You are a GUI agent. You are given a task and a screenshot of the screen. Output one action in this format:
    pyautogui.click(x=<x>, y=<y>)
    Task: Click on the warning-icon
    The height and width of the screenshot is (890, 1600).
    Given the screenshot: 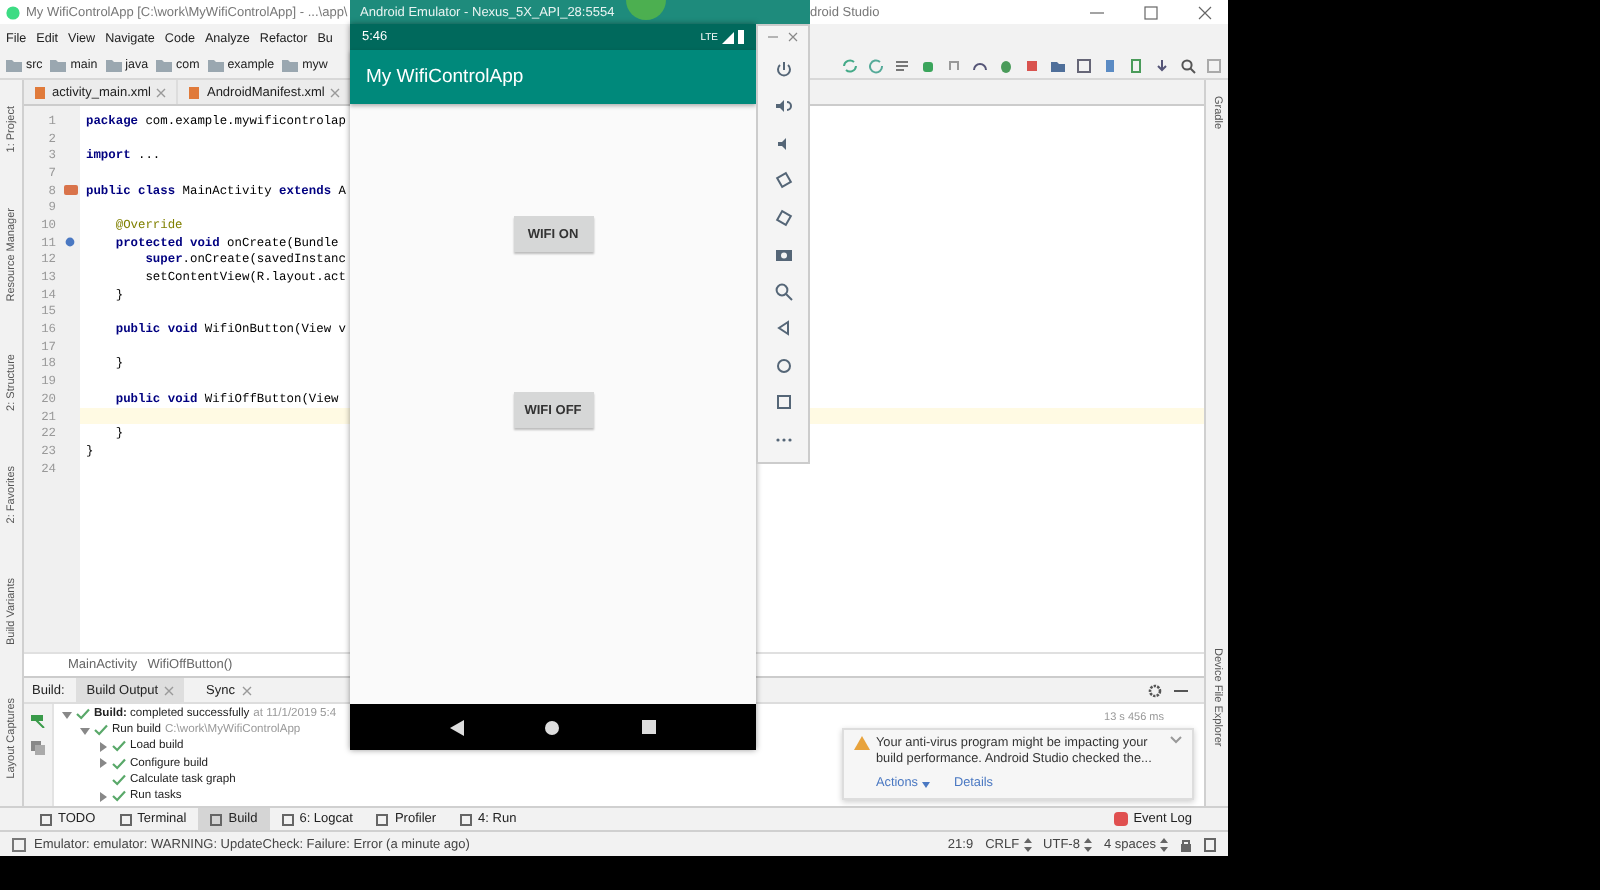 What is the action you would take?
    pyautogui.click(x=862, y=743)
    